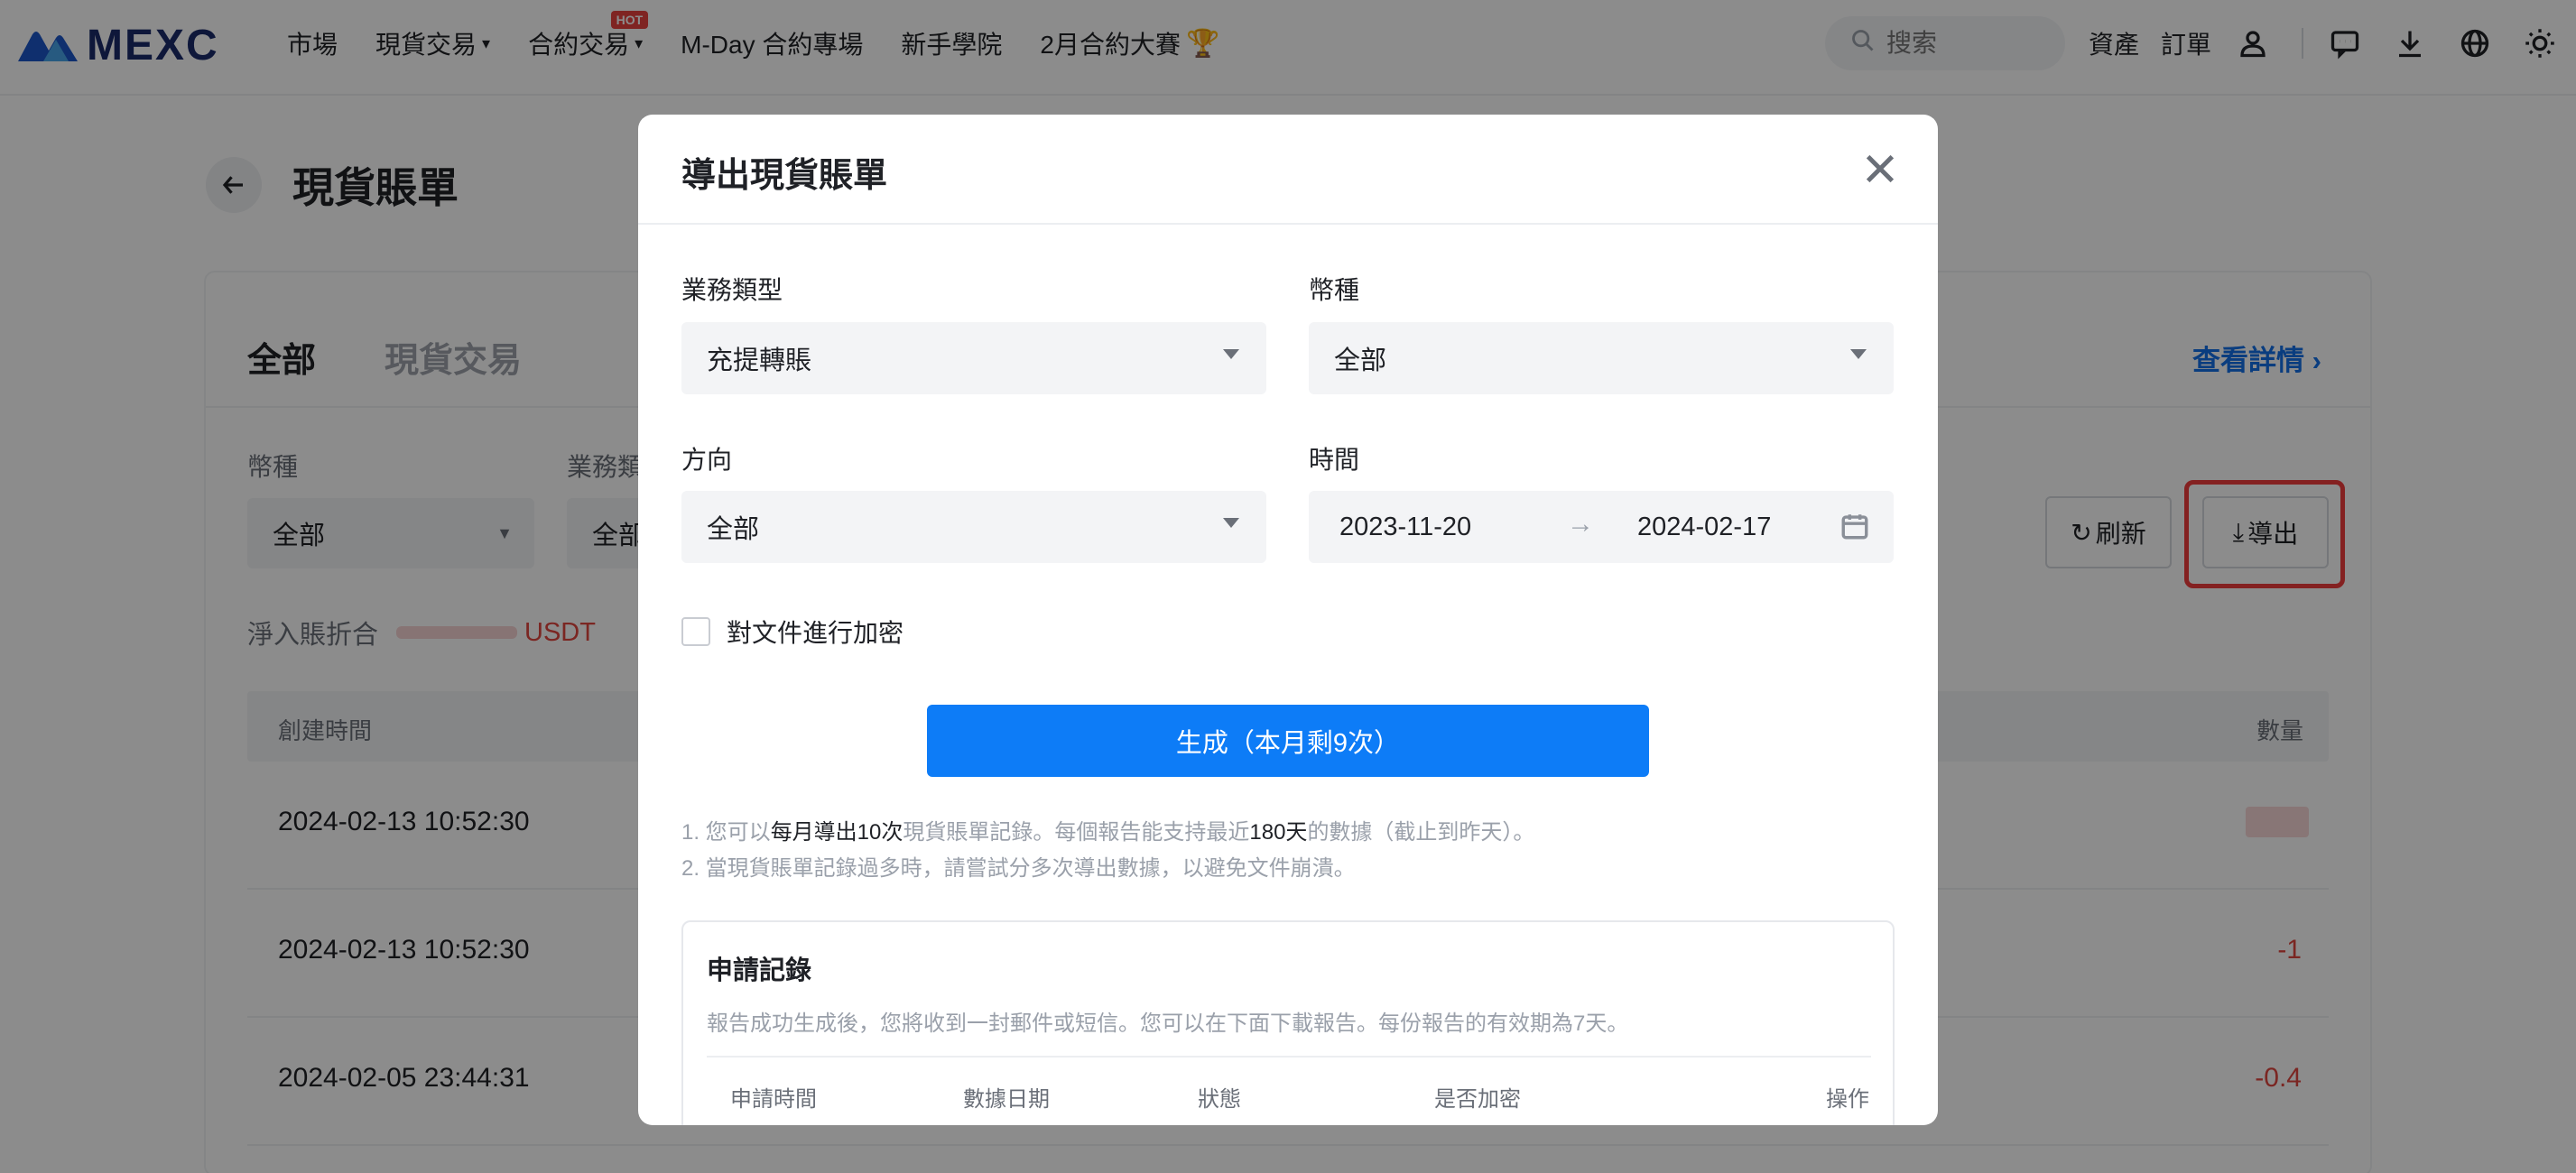 The height and width of the screenshot is (1173, 2576). What do you see at coordinates (1289, 1057) in the screenshot?
I see `records-divider` at bounding box center [1289, 1057].